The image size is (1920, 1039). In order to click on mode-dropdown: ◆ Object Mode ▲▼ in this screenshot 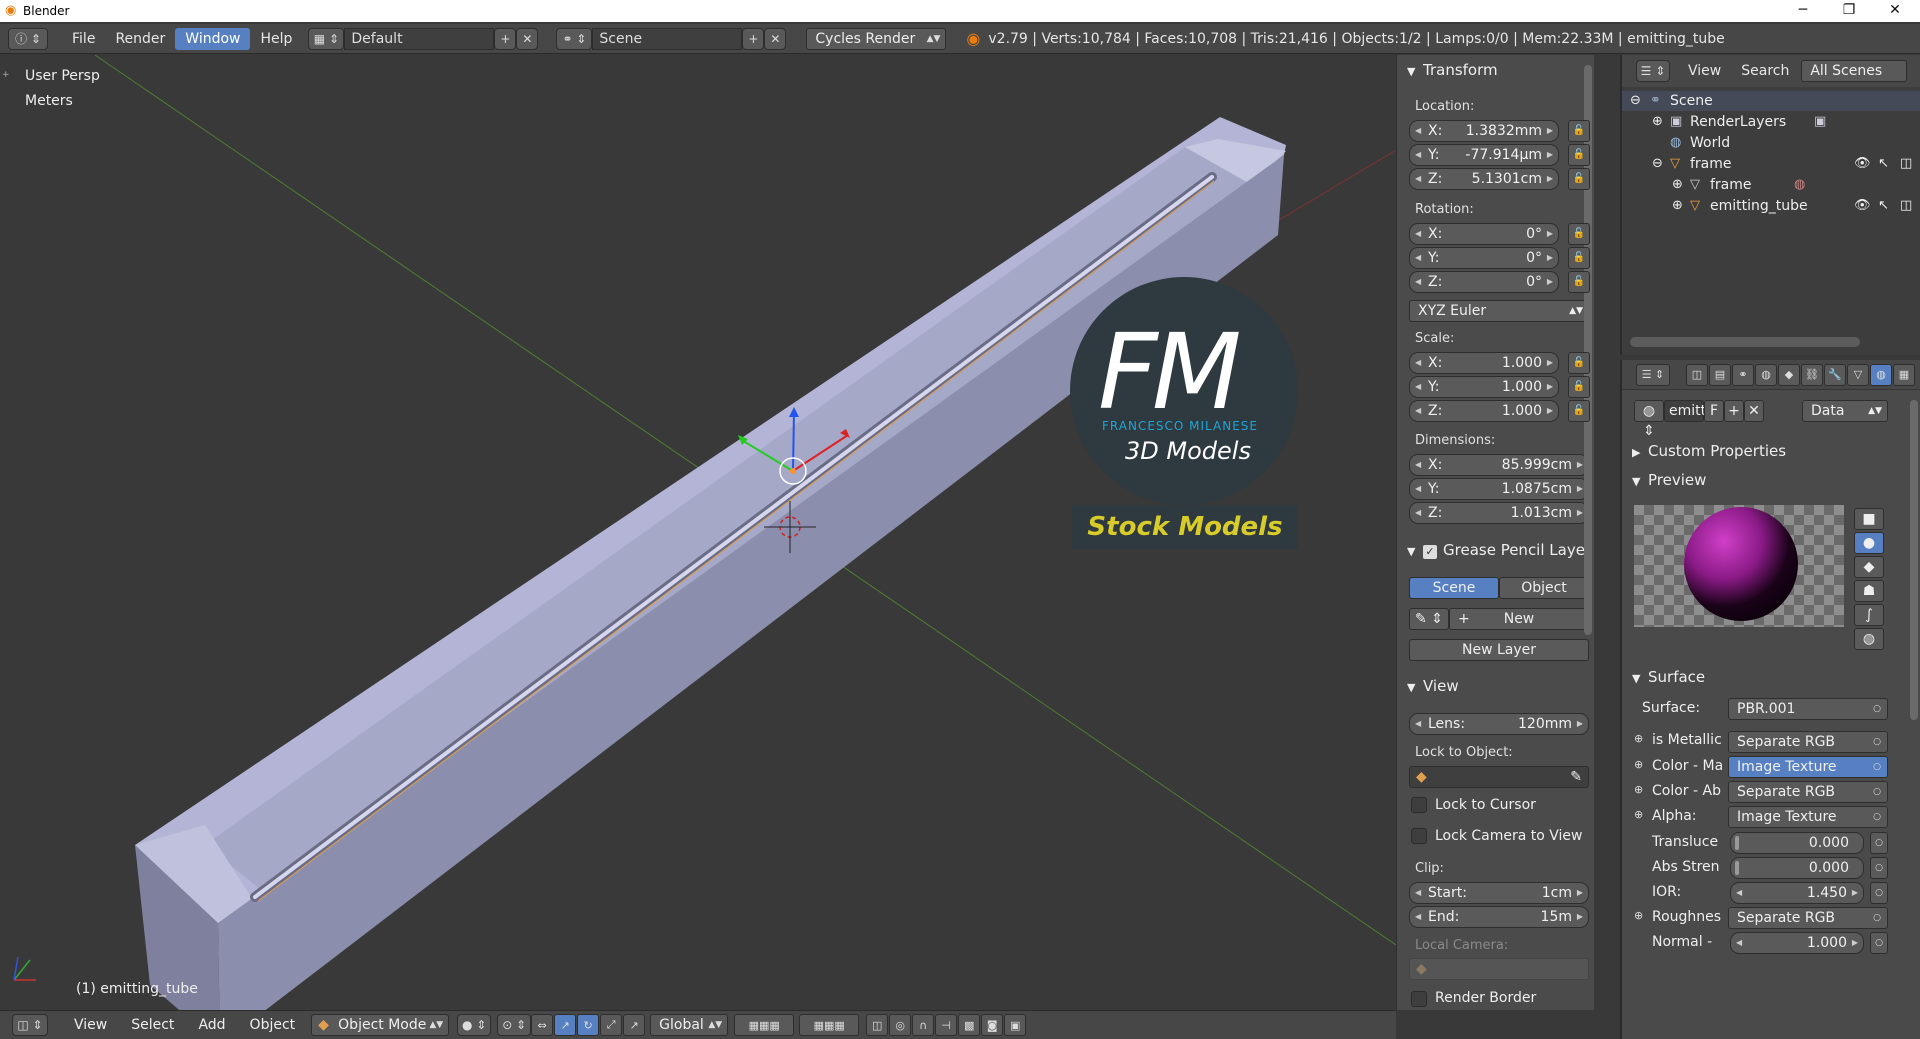, I will do `click(380, 1025)`.